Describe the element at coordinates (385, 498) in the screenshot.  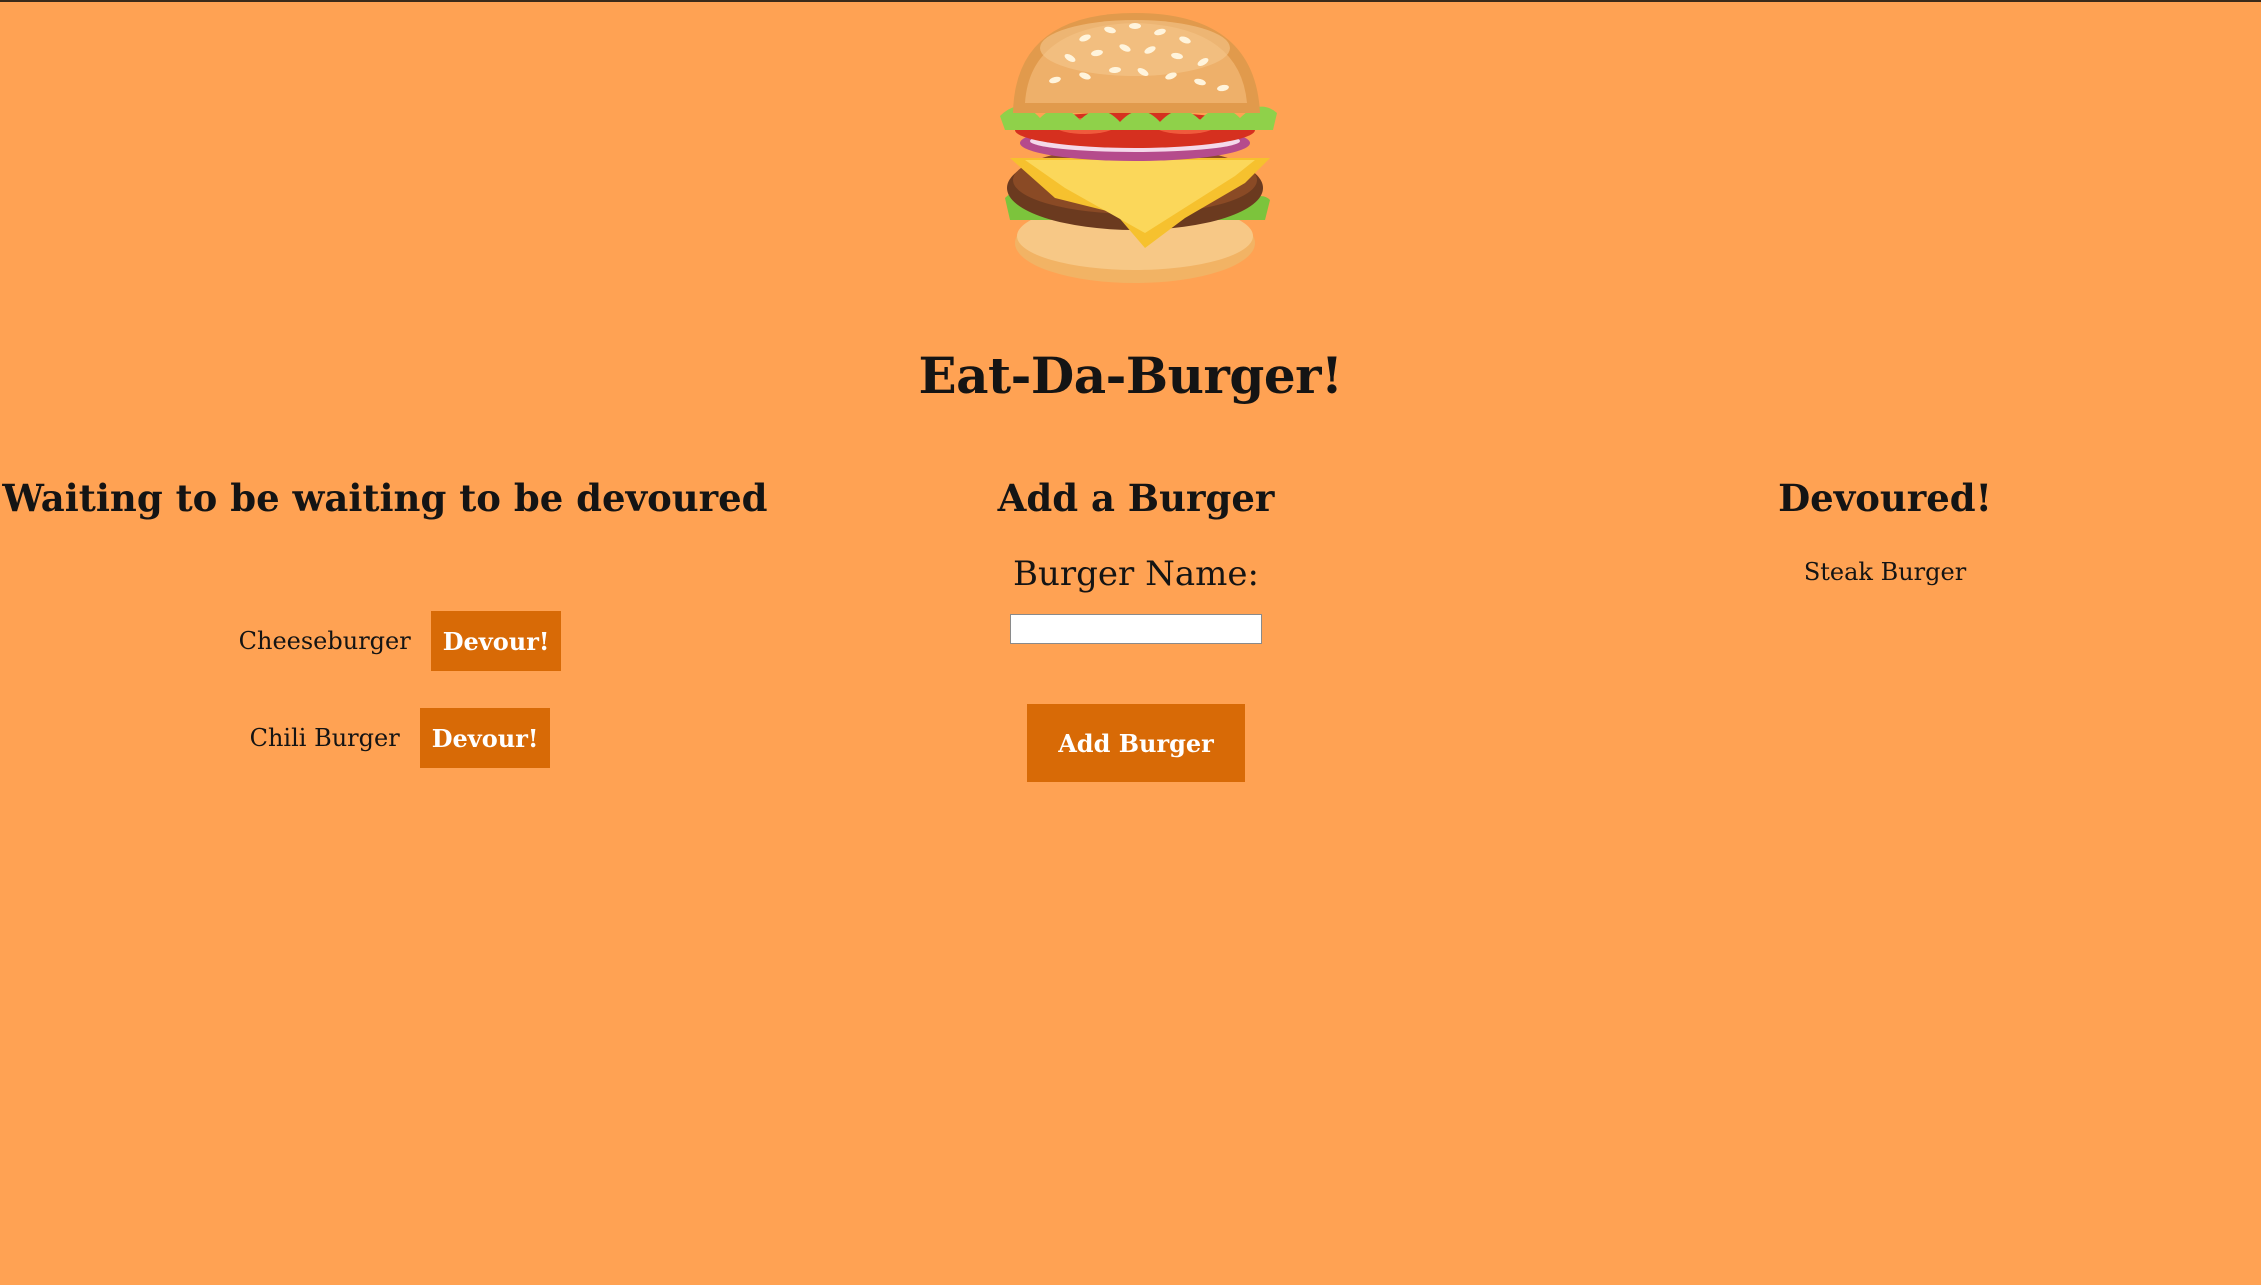
I see `waiting-heading: Waiting to be waiting to be devoured` at that location.